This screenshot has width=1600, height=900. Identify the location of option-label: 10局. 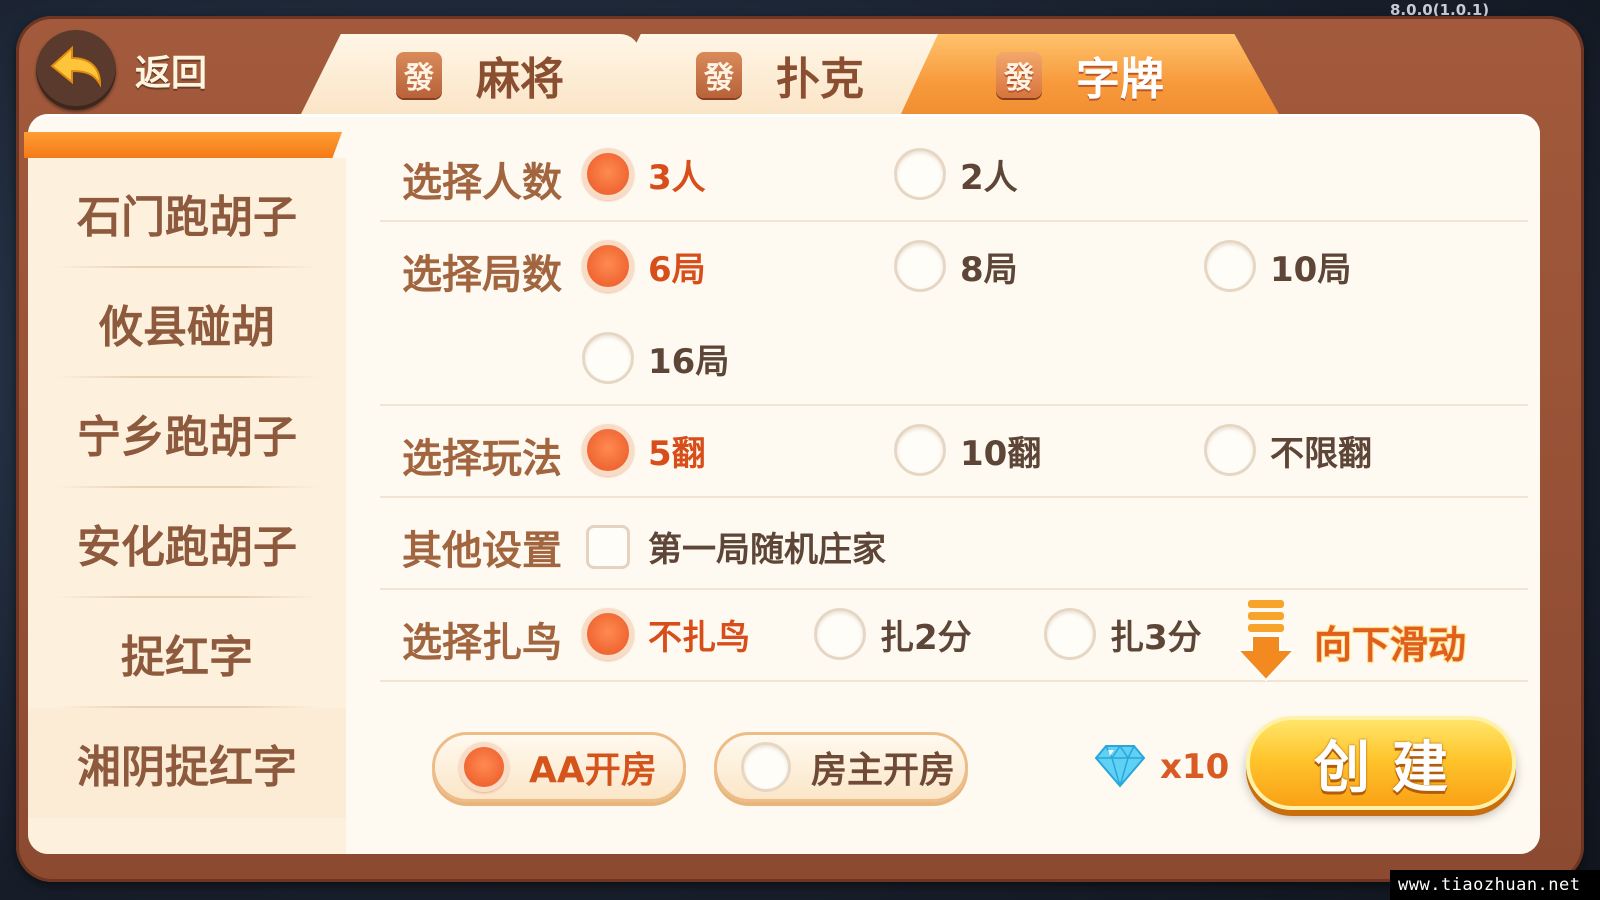
(1311, 269).